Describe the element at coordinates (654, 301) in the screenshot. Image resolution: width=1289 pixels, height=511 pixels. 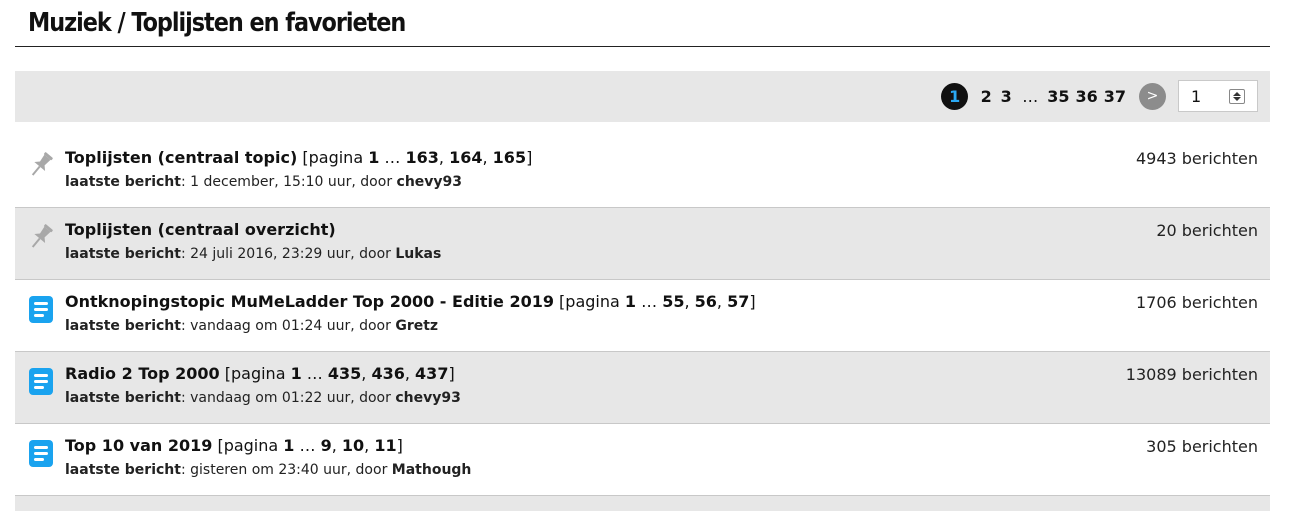
I see `topic-pages: [pagina 1 … 55, 56, 57]` at that location.